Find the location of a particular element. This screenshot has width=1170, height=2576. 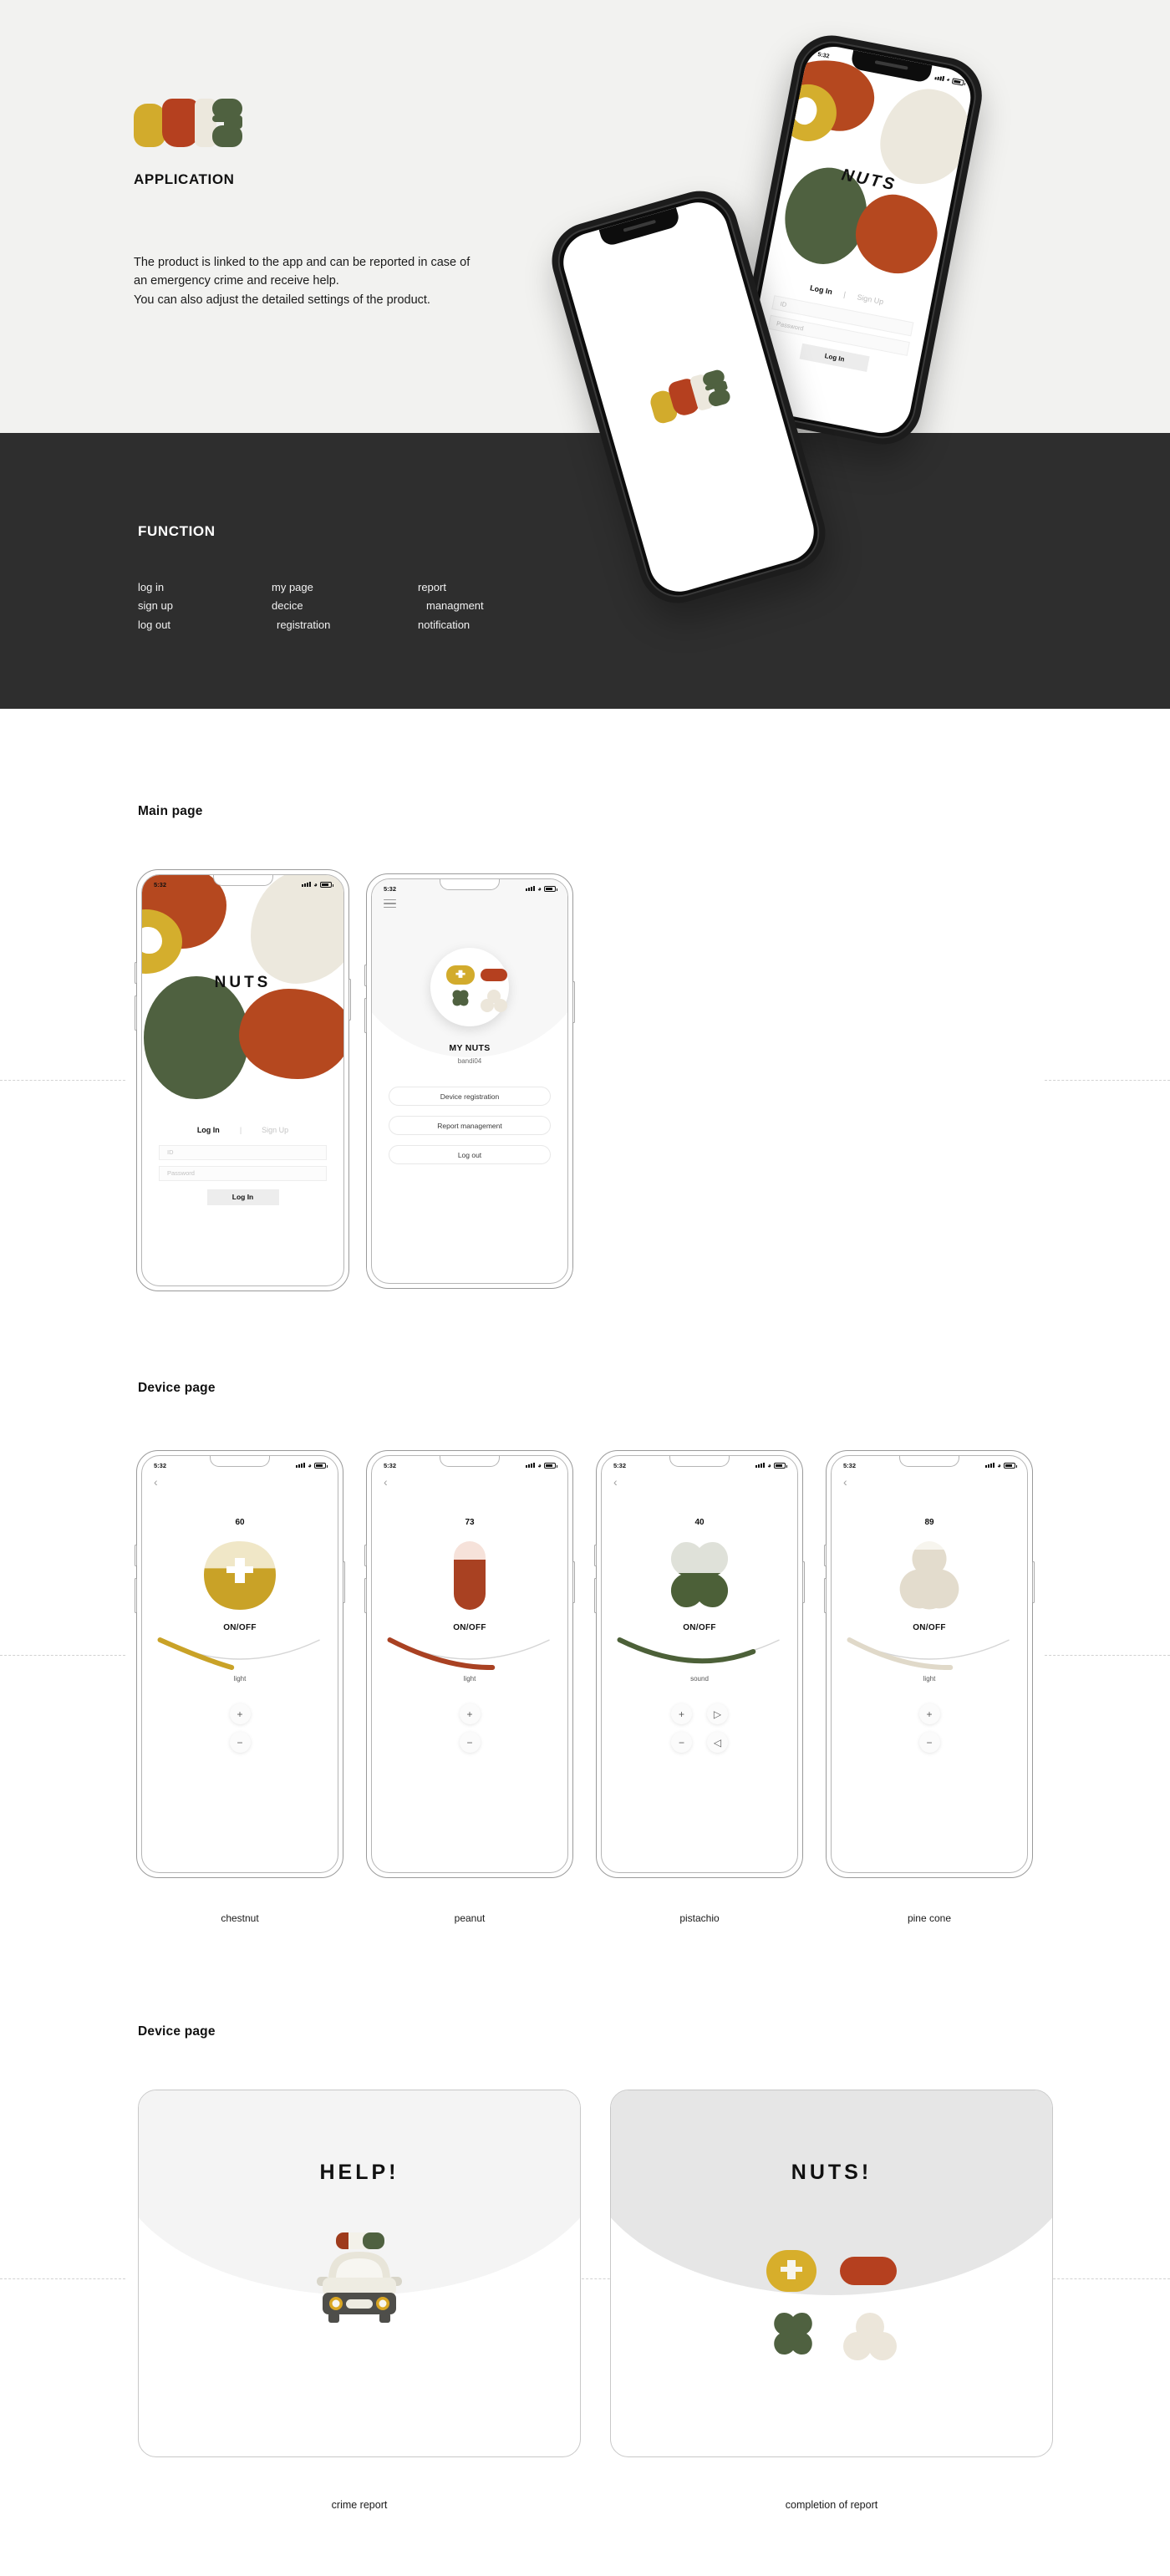

device-caption: peanut is located at coordinates (470, 1918).